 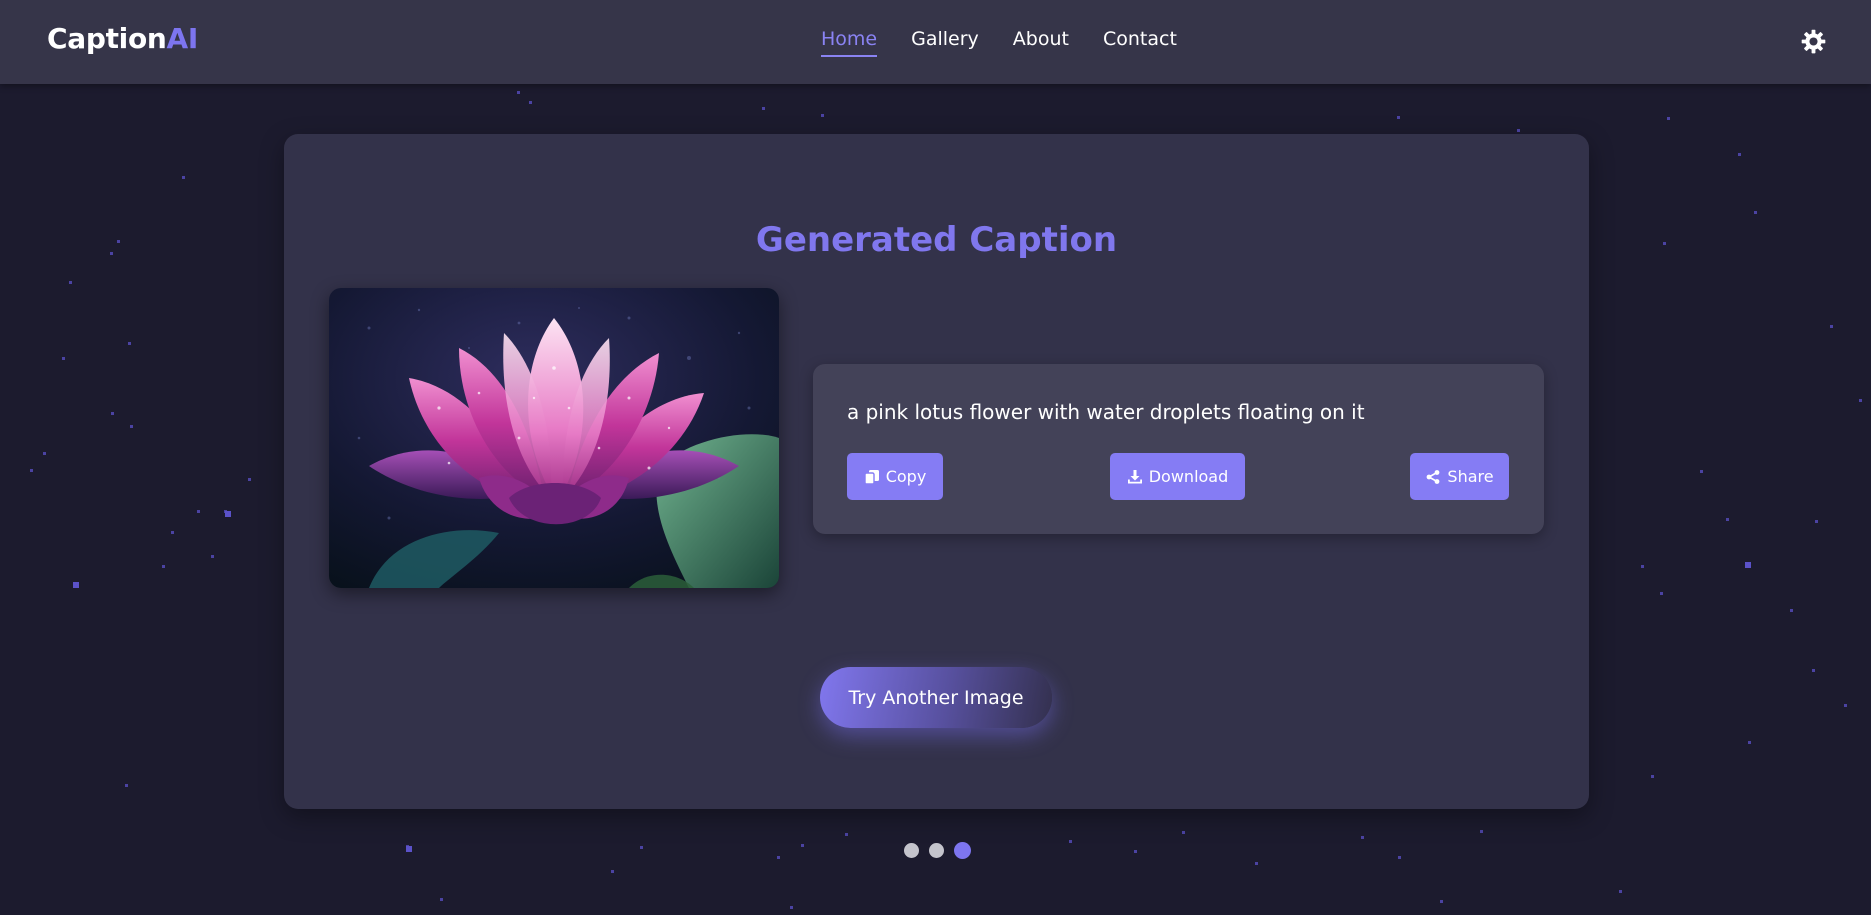 What do you see at coordinates (1188, 476) in the screenshot?
I see `download-label: Download` at bounding box center [1188, 476].